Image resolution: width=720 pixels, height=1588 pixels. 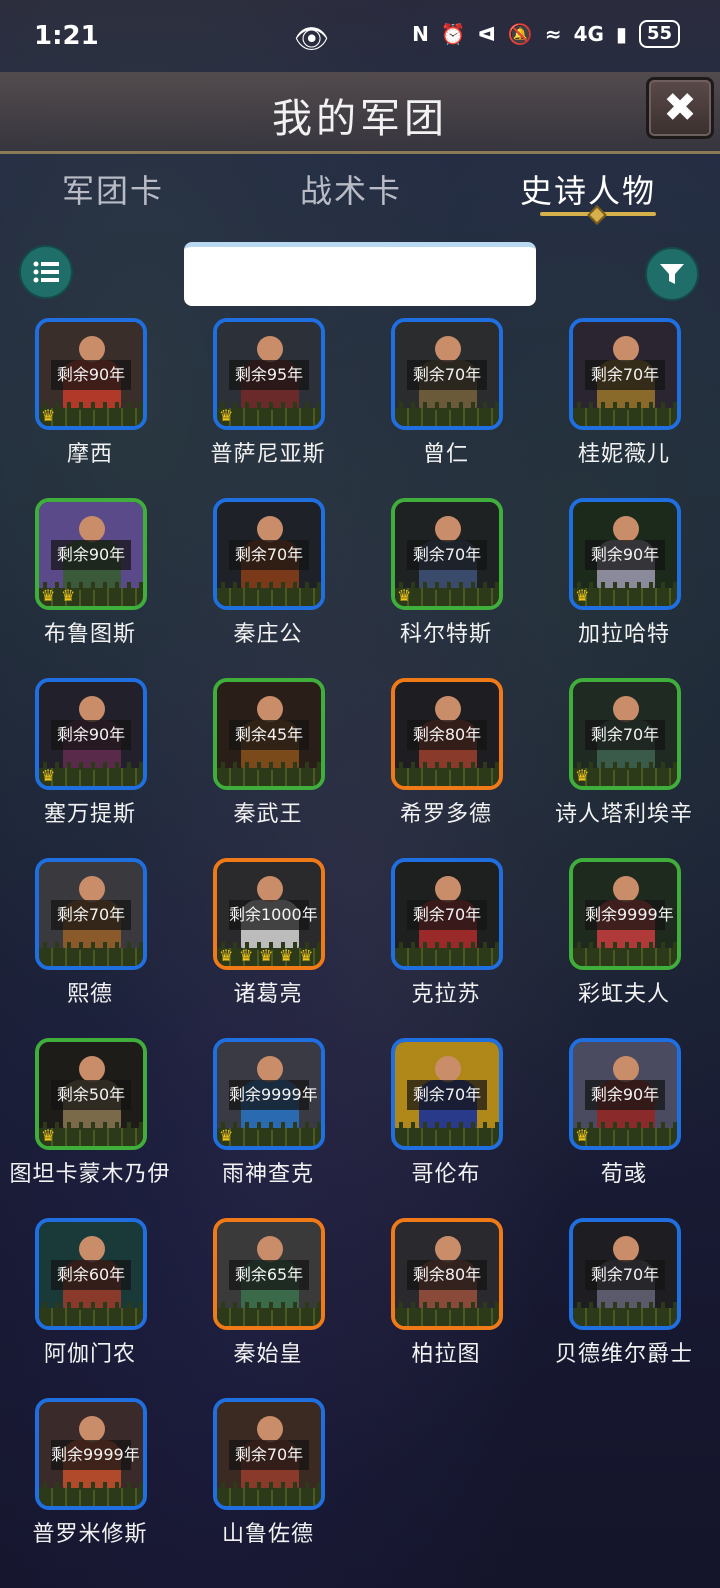 What do you see at coordinates (624, 588) in the screenshot?
I see `character-card: ♛ 剩余90年 加拉哈特` at bounding box center [624, 588].